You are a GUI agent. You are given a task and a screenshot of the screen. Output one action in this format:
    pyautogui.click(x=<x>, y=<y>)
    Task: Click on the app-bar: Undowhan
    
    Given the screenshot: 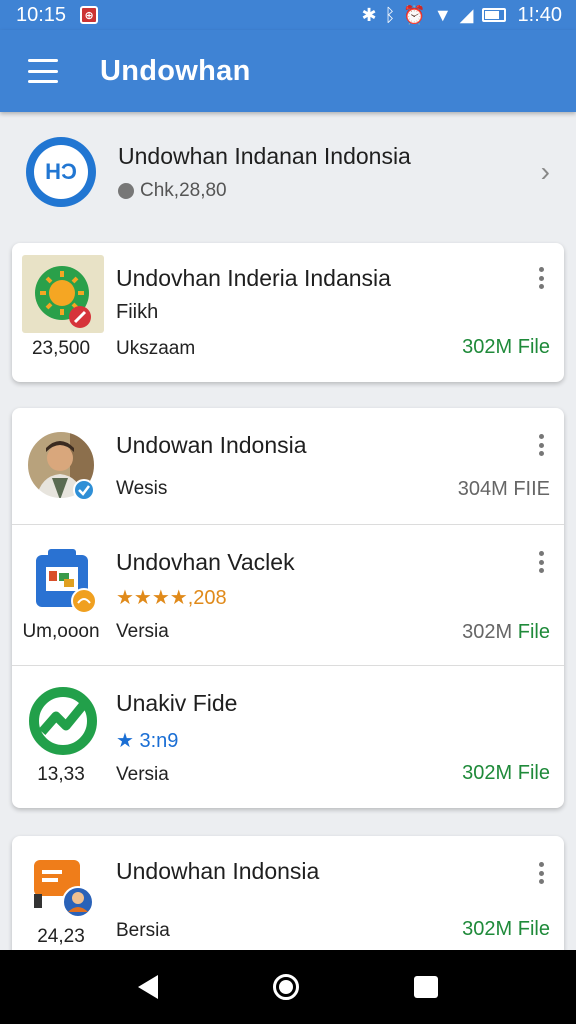 What is the action you would take?
    pyautogui.click(x=288, y=71)
    